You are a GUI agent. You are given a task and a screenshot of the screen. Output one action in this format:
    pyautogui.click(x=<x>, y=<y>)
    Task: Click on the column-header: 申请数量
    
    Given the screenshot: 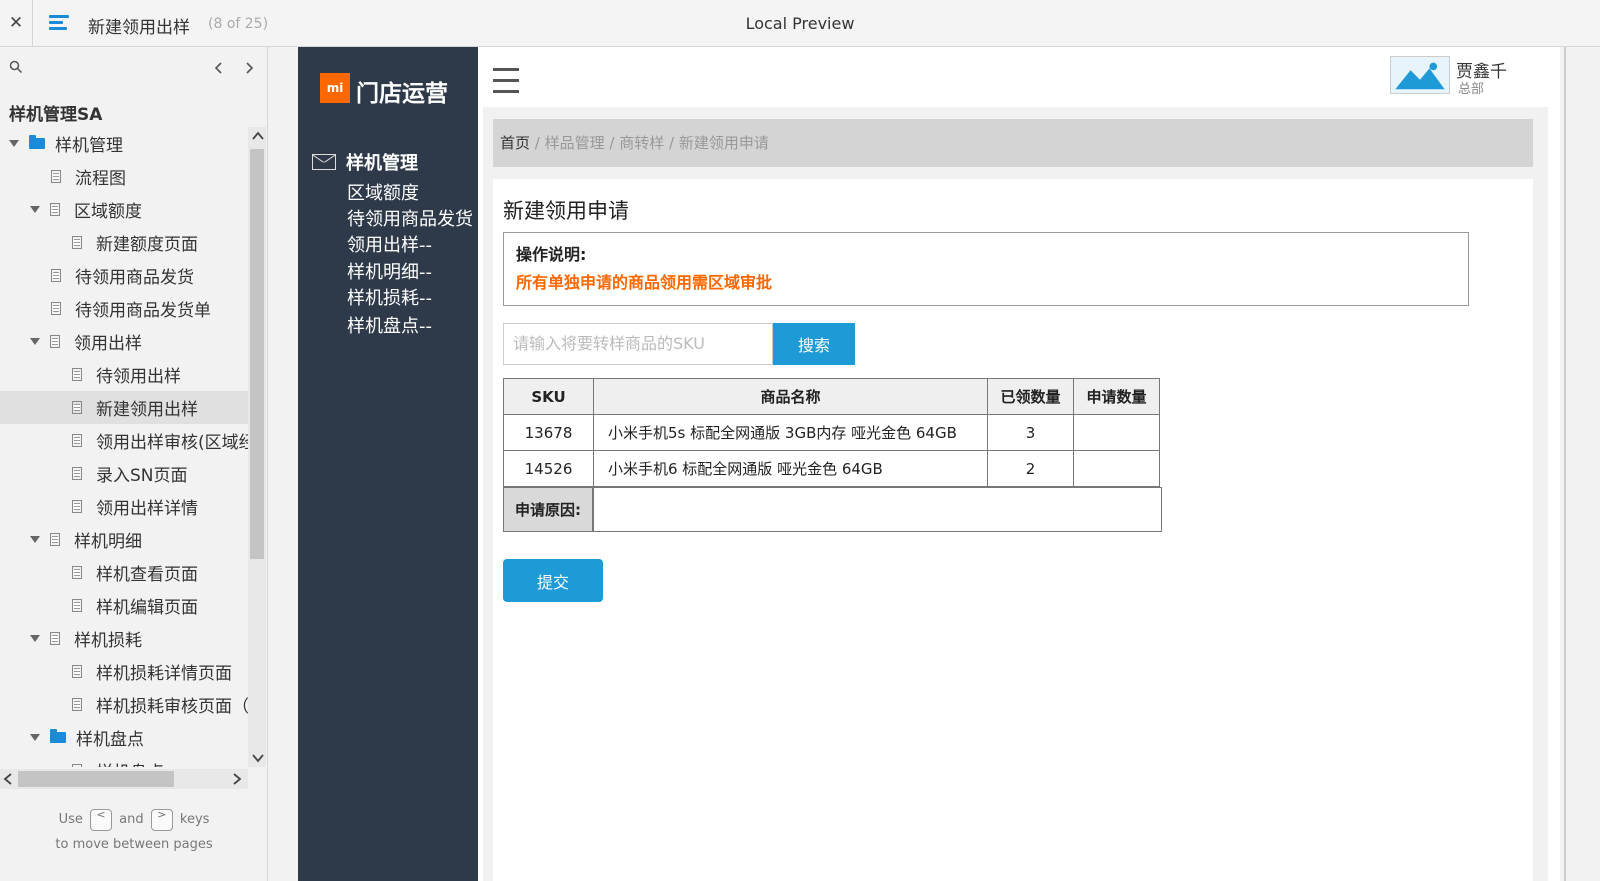 What is the action you would take?
    pyautogui.click(x=1116, y=396)
    